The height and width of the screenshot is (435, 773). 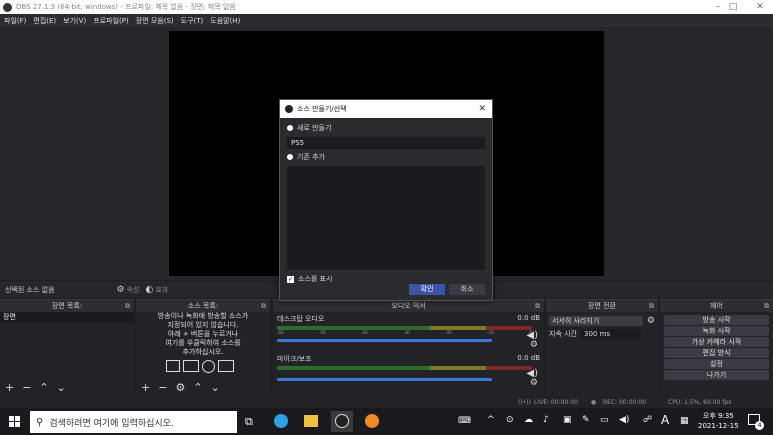 What do you see at coordinates (625, 402) in the screenshot?
I see `rec-timer: REC: 00:00:00` at bounding box center [625, 402].